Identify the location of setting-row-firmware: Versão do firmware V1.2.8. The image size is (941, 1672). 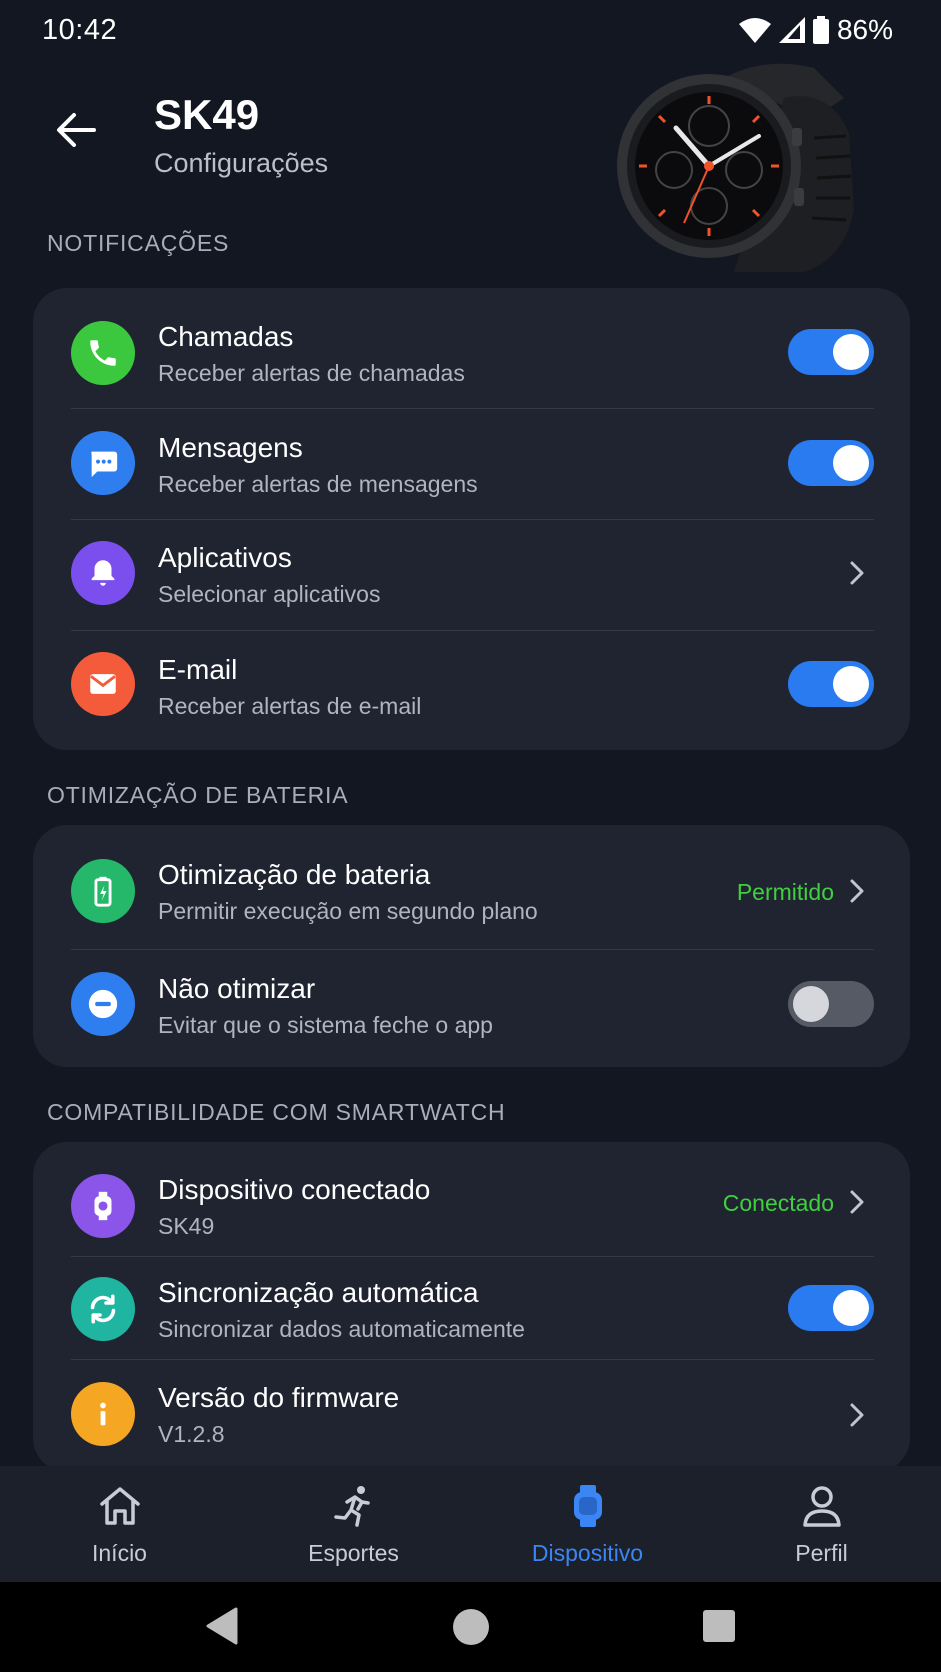
(471, 1416).